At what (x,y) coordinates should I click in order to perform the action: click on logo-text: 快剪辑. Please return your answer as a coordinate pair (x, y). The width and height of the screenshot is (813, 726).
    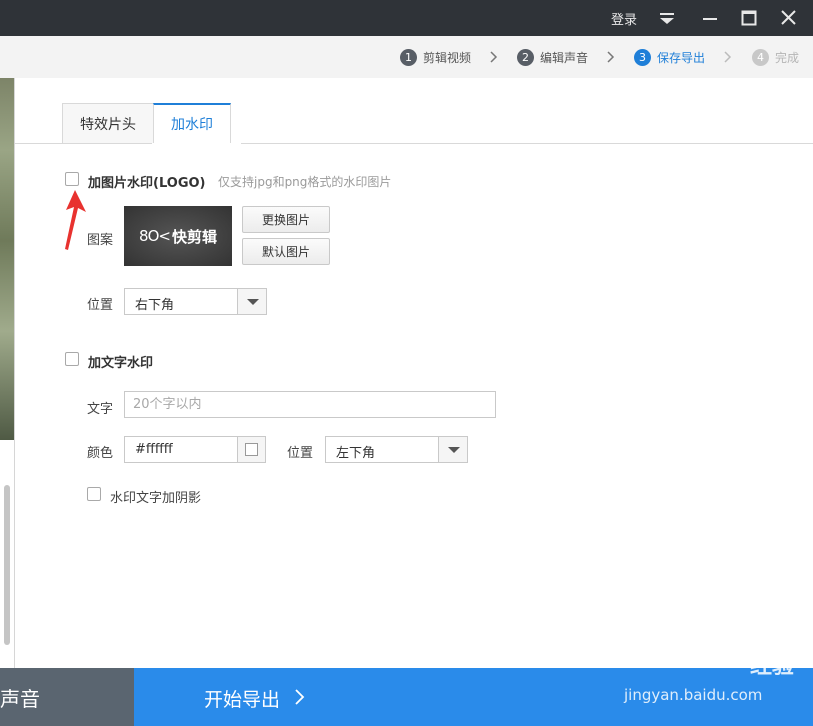
    Looking at the image, I should click on (194, 236).